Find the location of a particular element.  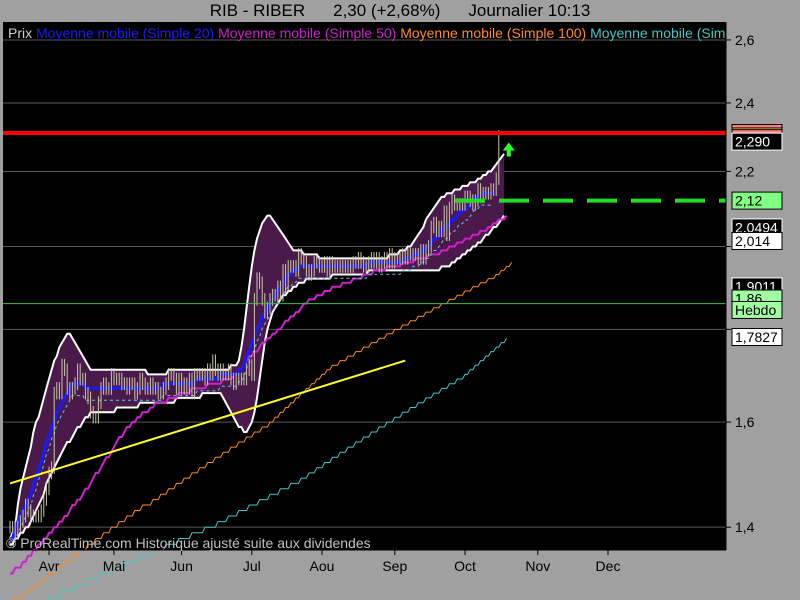

x-tick-label-4: Aou is located at coordinates (322, 566).